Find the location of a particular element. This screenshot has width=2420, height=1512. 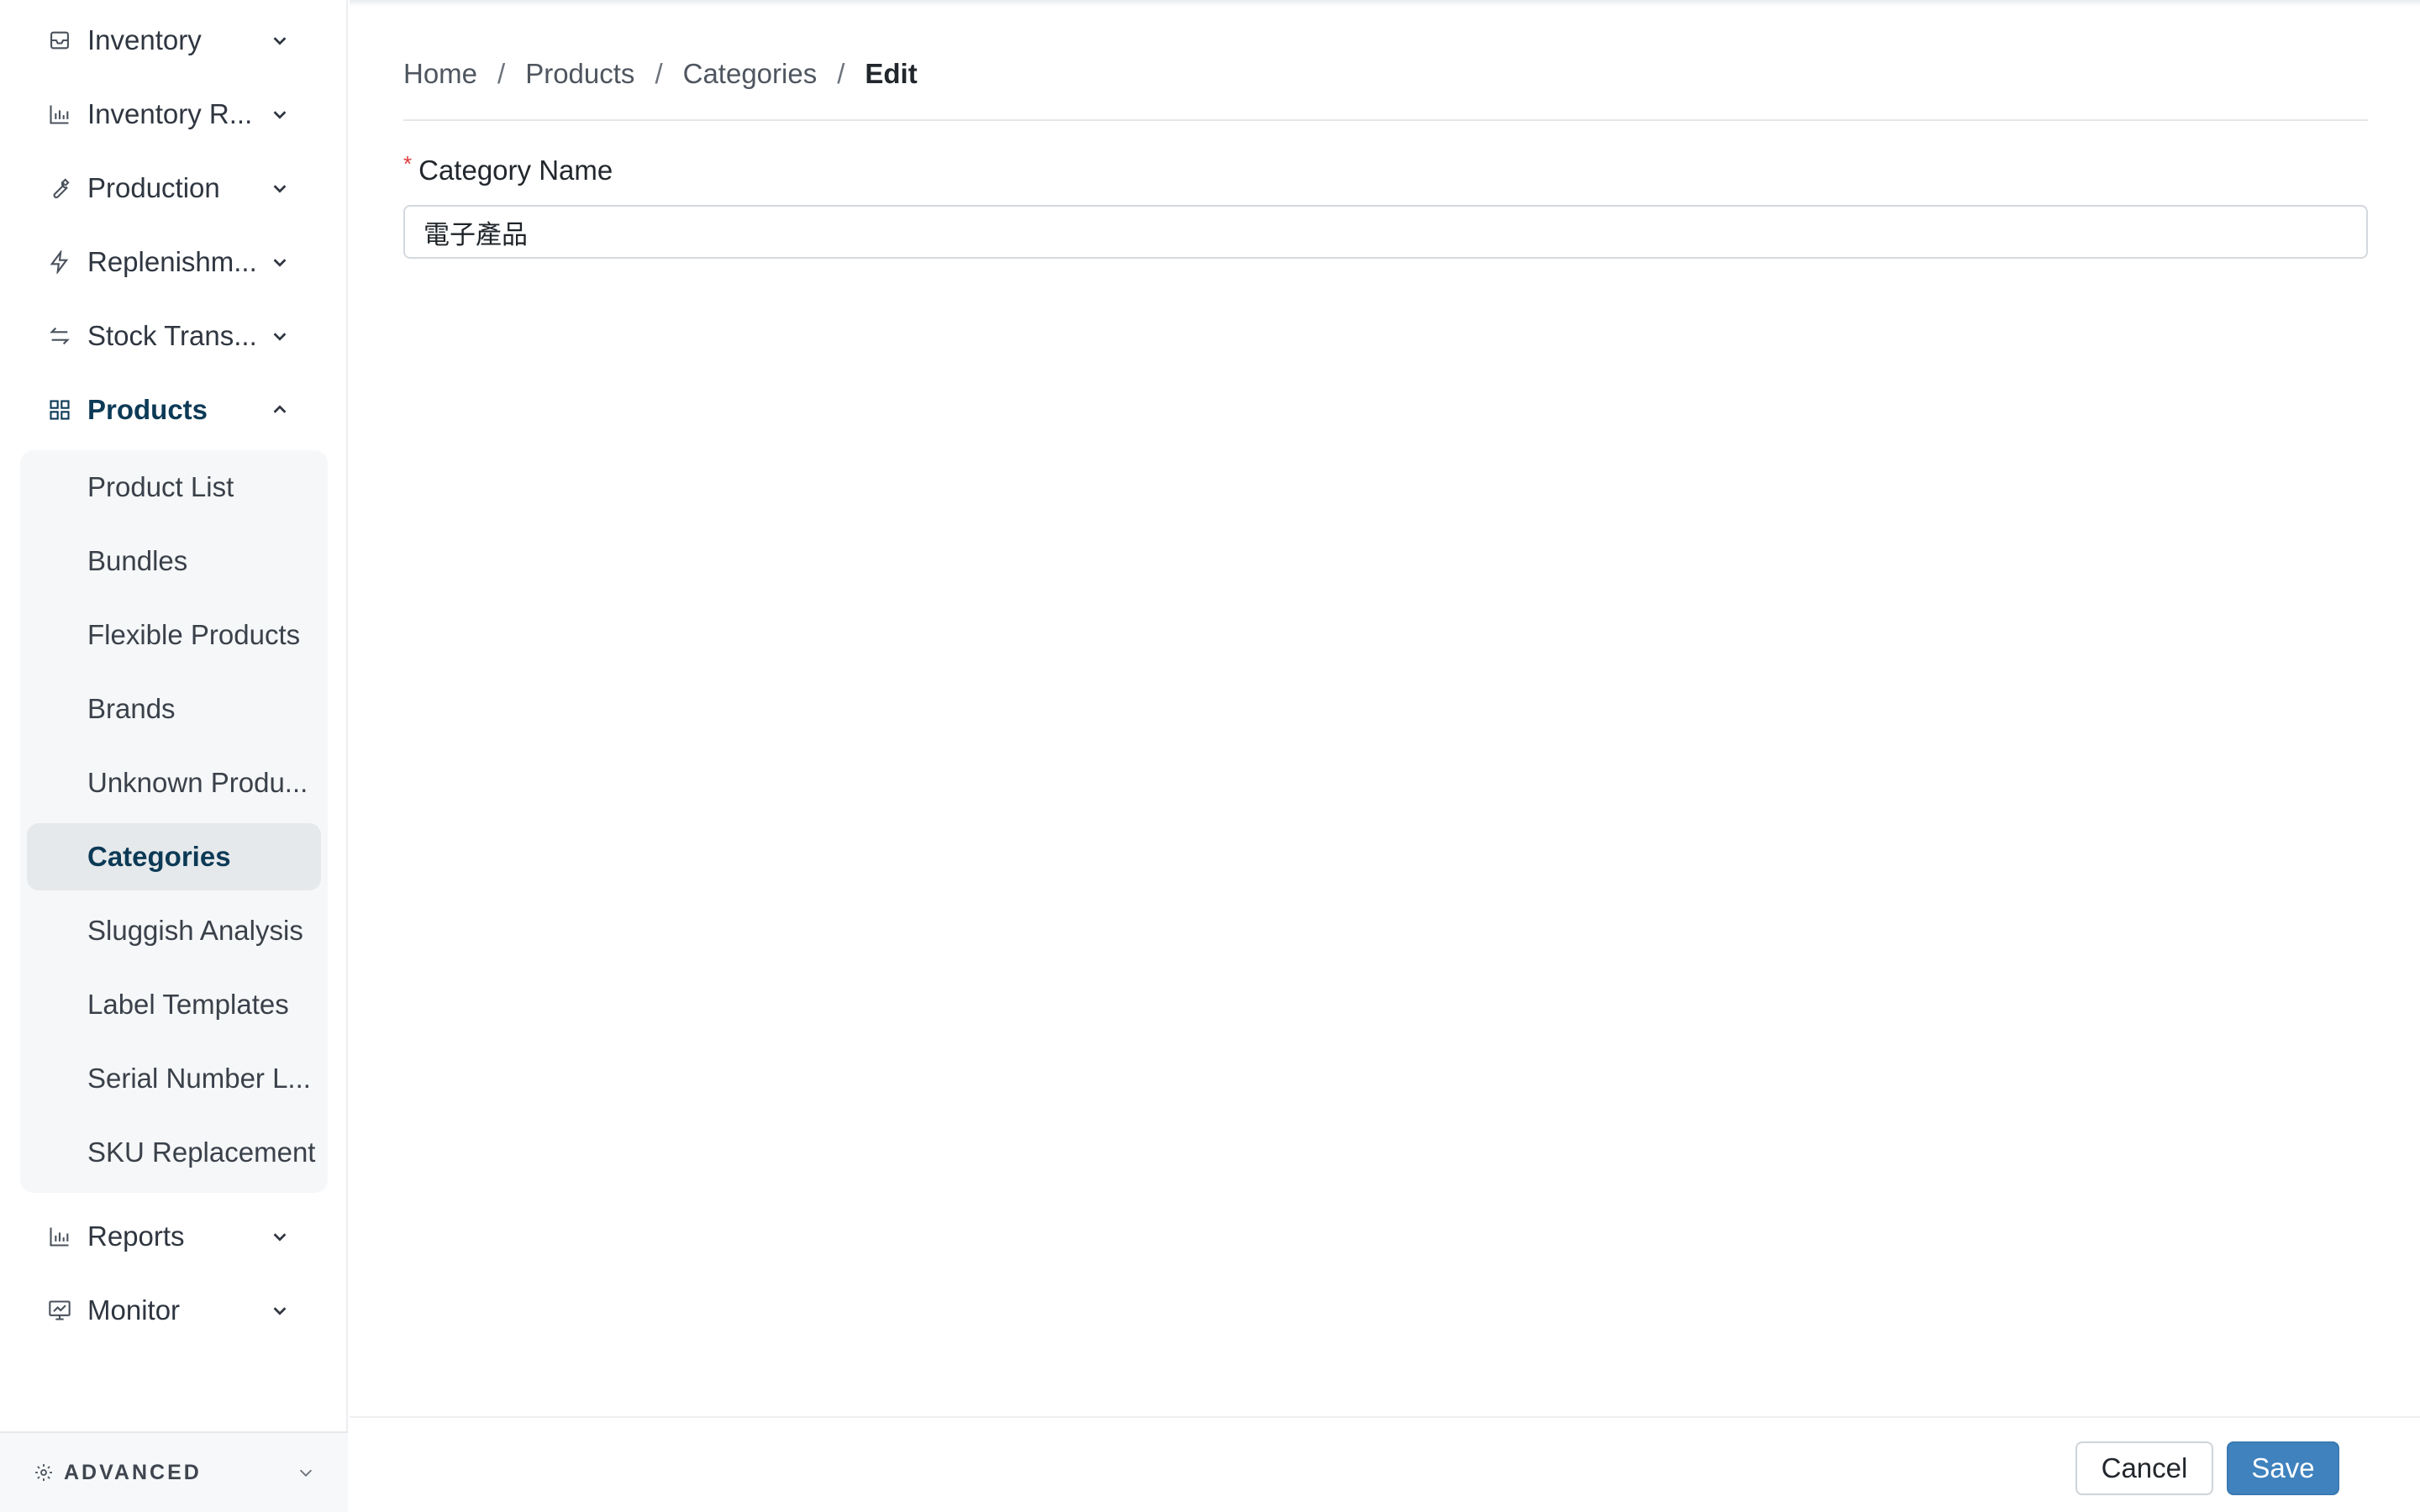

category-name-label-text: Category Name is located at coordinates (515, 170).